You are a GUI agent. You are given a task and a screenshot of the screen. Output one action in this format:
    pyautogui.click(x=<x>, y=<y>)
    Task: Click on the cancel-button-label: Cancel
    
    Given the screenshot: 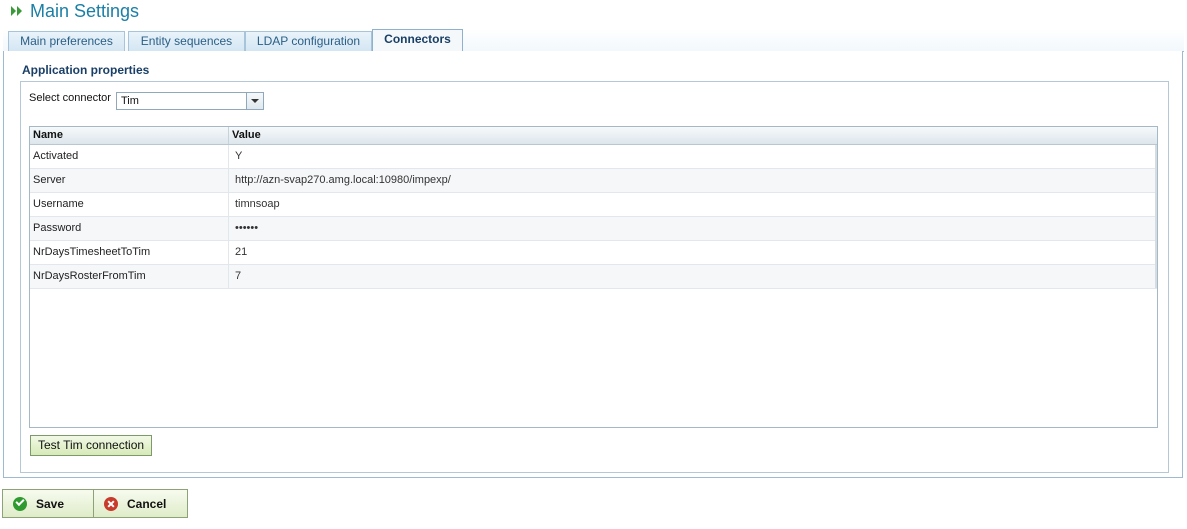 What is the action you would take?
    pyautogui.click(x=147, y=503)
    